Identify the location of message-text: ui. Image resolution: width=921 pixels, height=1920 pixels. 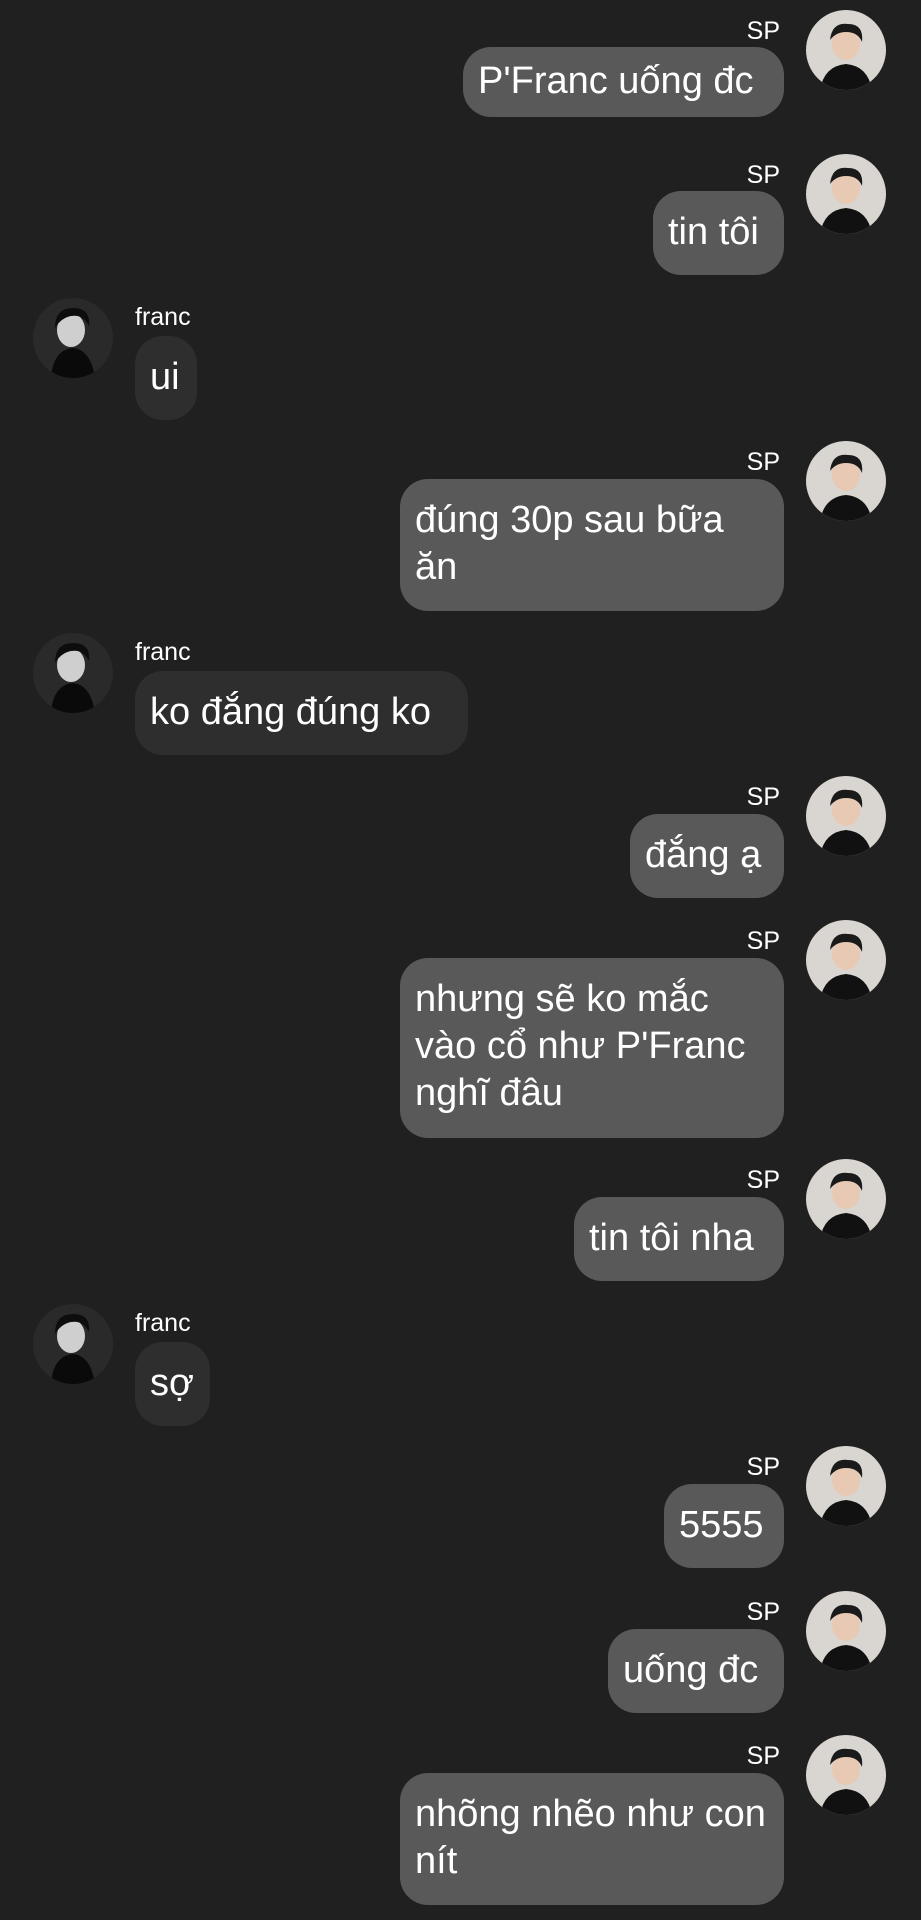
(165, 377).